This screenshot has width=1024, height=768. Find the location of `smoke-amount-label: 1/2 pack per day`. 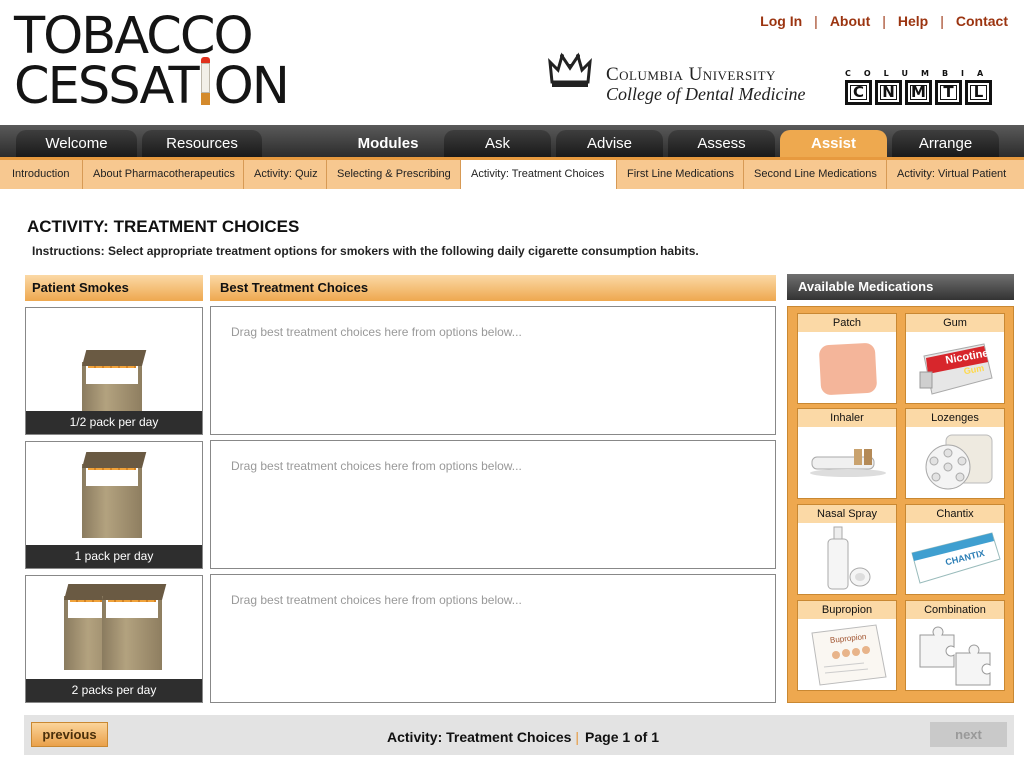

smoke-amount-label: 1/2 pack per day is located at coordinates (114, 422).